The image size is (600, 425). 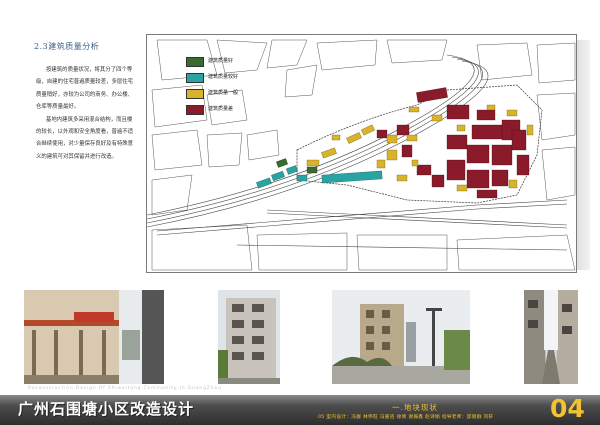 What do you see at coordinates (223, 93) in the screenshot?
I see `legend-label: 建筑质量一般` at bounding box center [223, 93].